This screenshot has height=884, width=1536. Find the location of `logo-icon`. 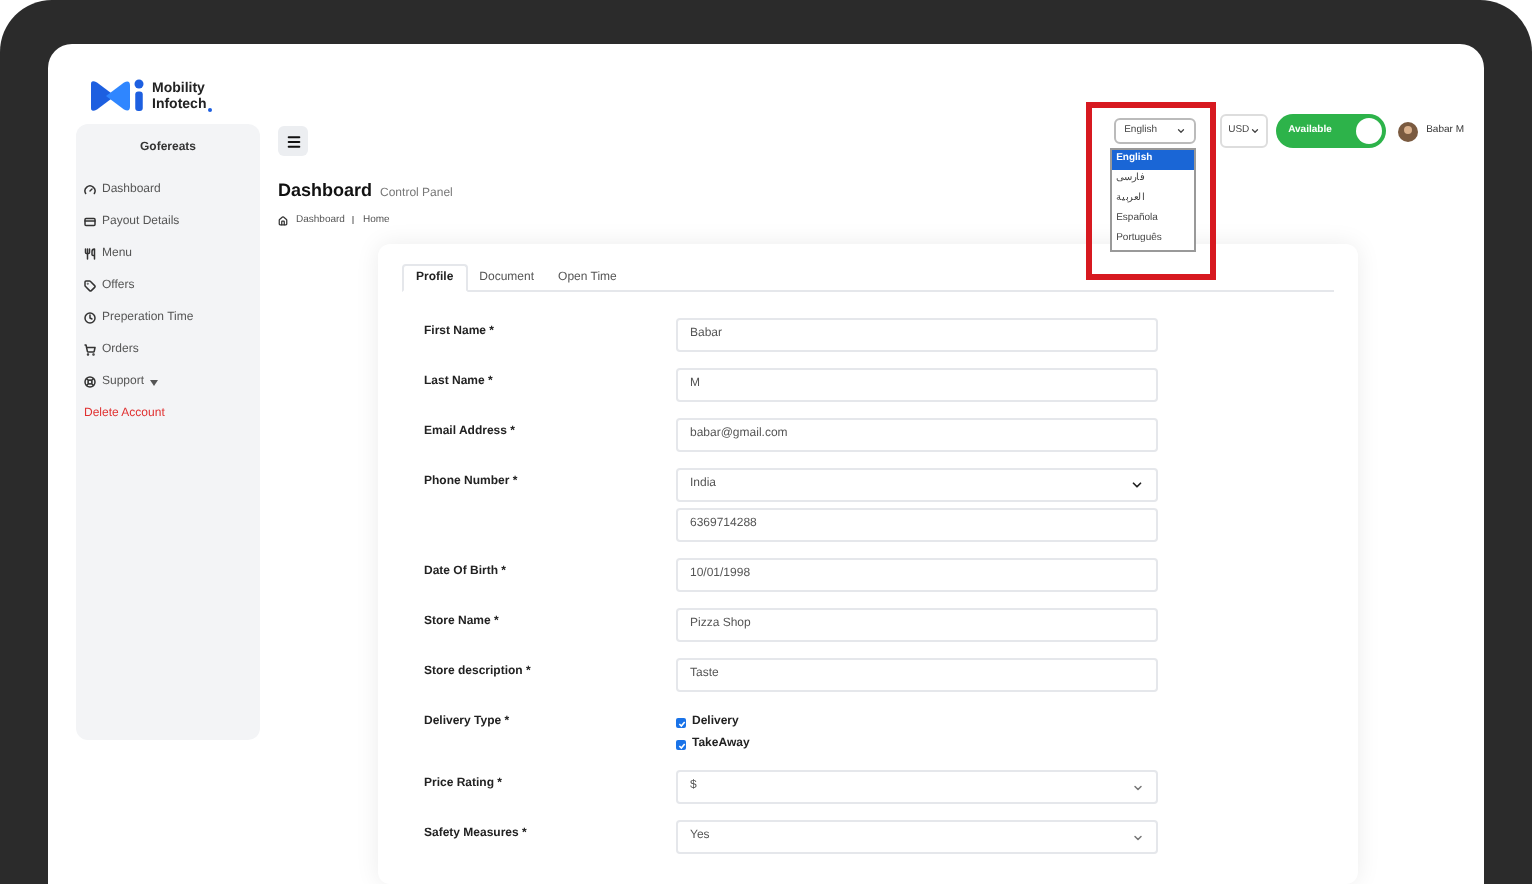

logo-icon is located at coordinates (118, 96).